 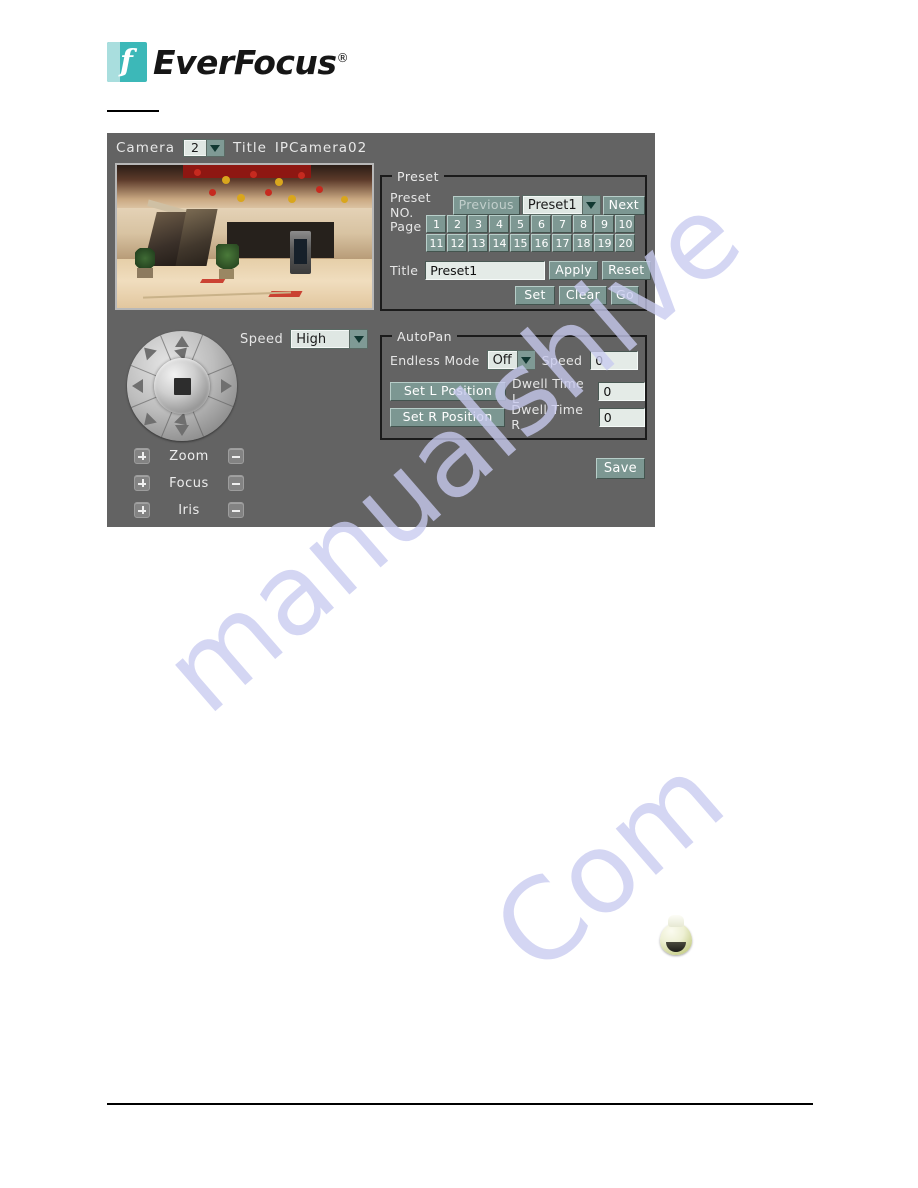 I want to click on dwell-time-left-input: 0, so click(x=621, y=391).